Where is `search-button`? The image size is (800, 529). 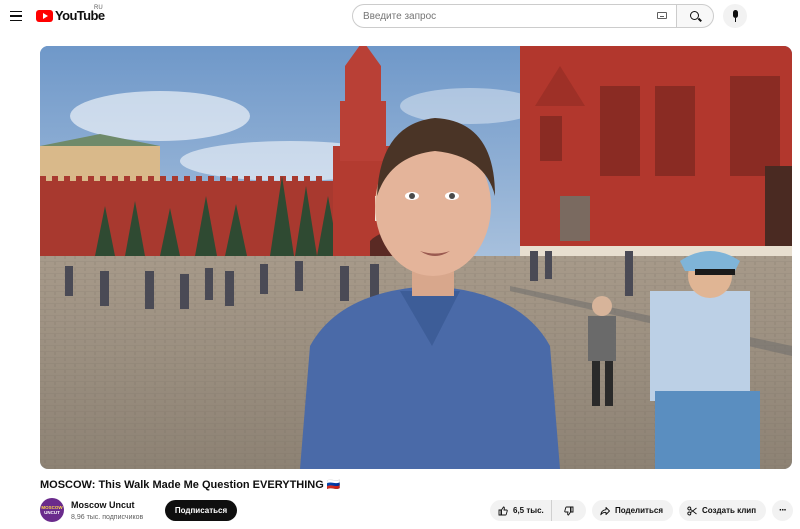
search-button is located at coordinates (695, 16).